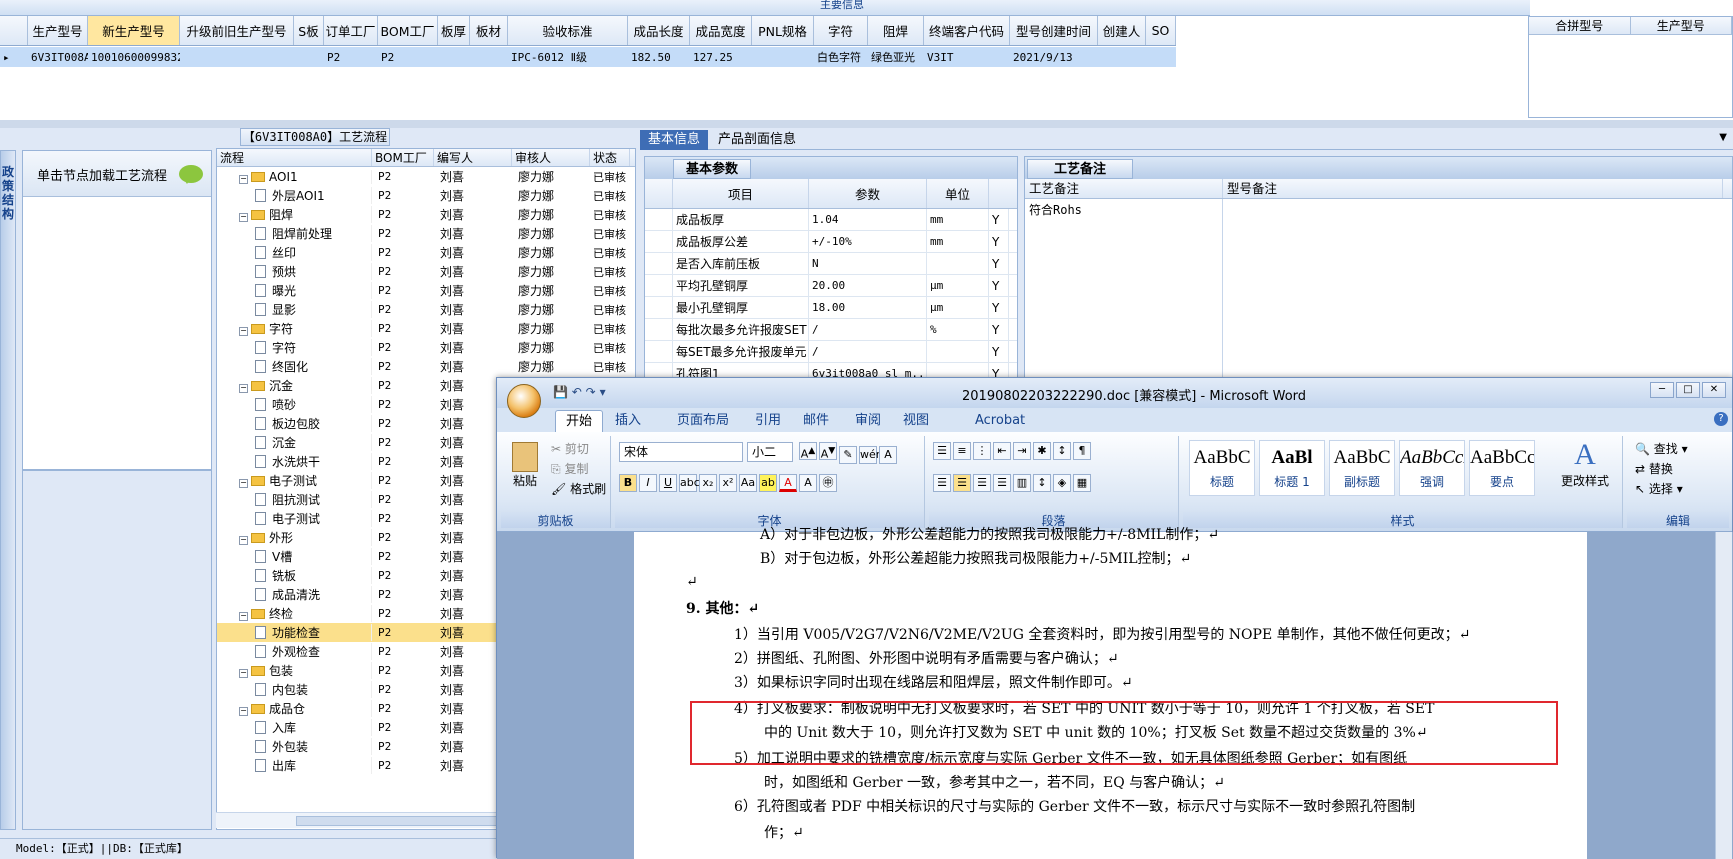 Image resolution: width=1733 pixels, height=859 pixels. I want to click on style-gallery-item: AaBbC 标题, so click(1222, 468).